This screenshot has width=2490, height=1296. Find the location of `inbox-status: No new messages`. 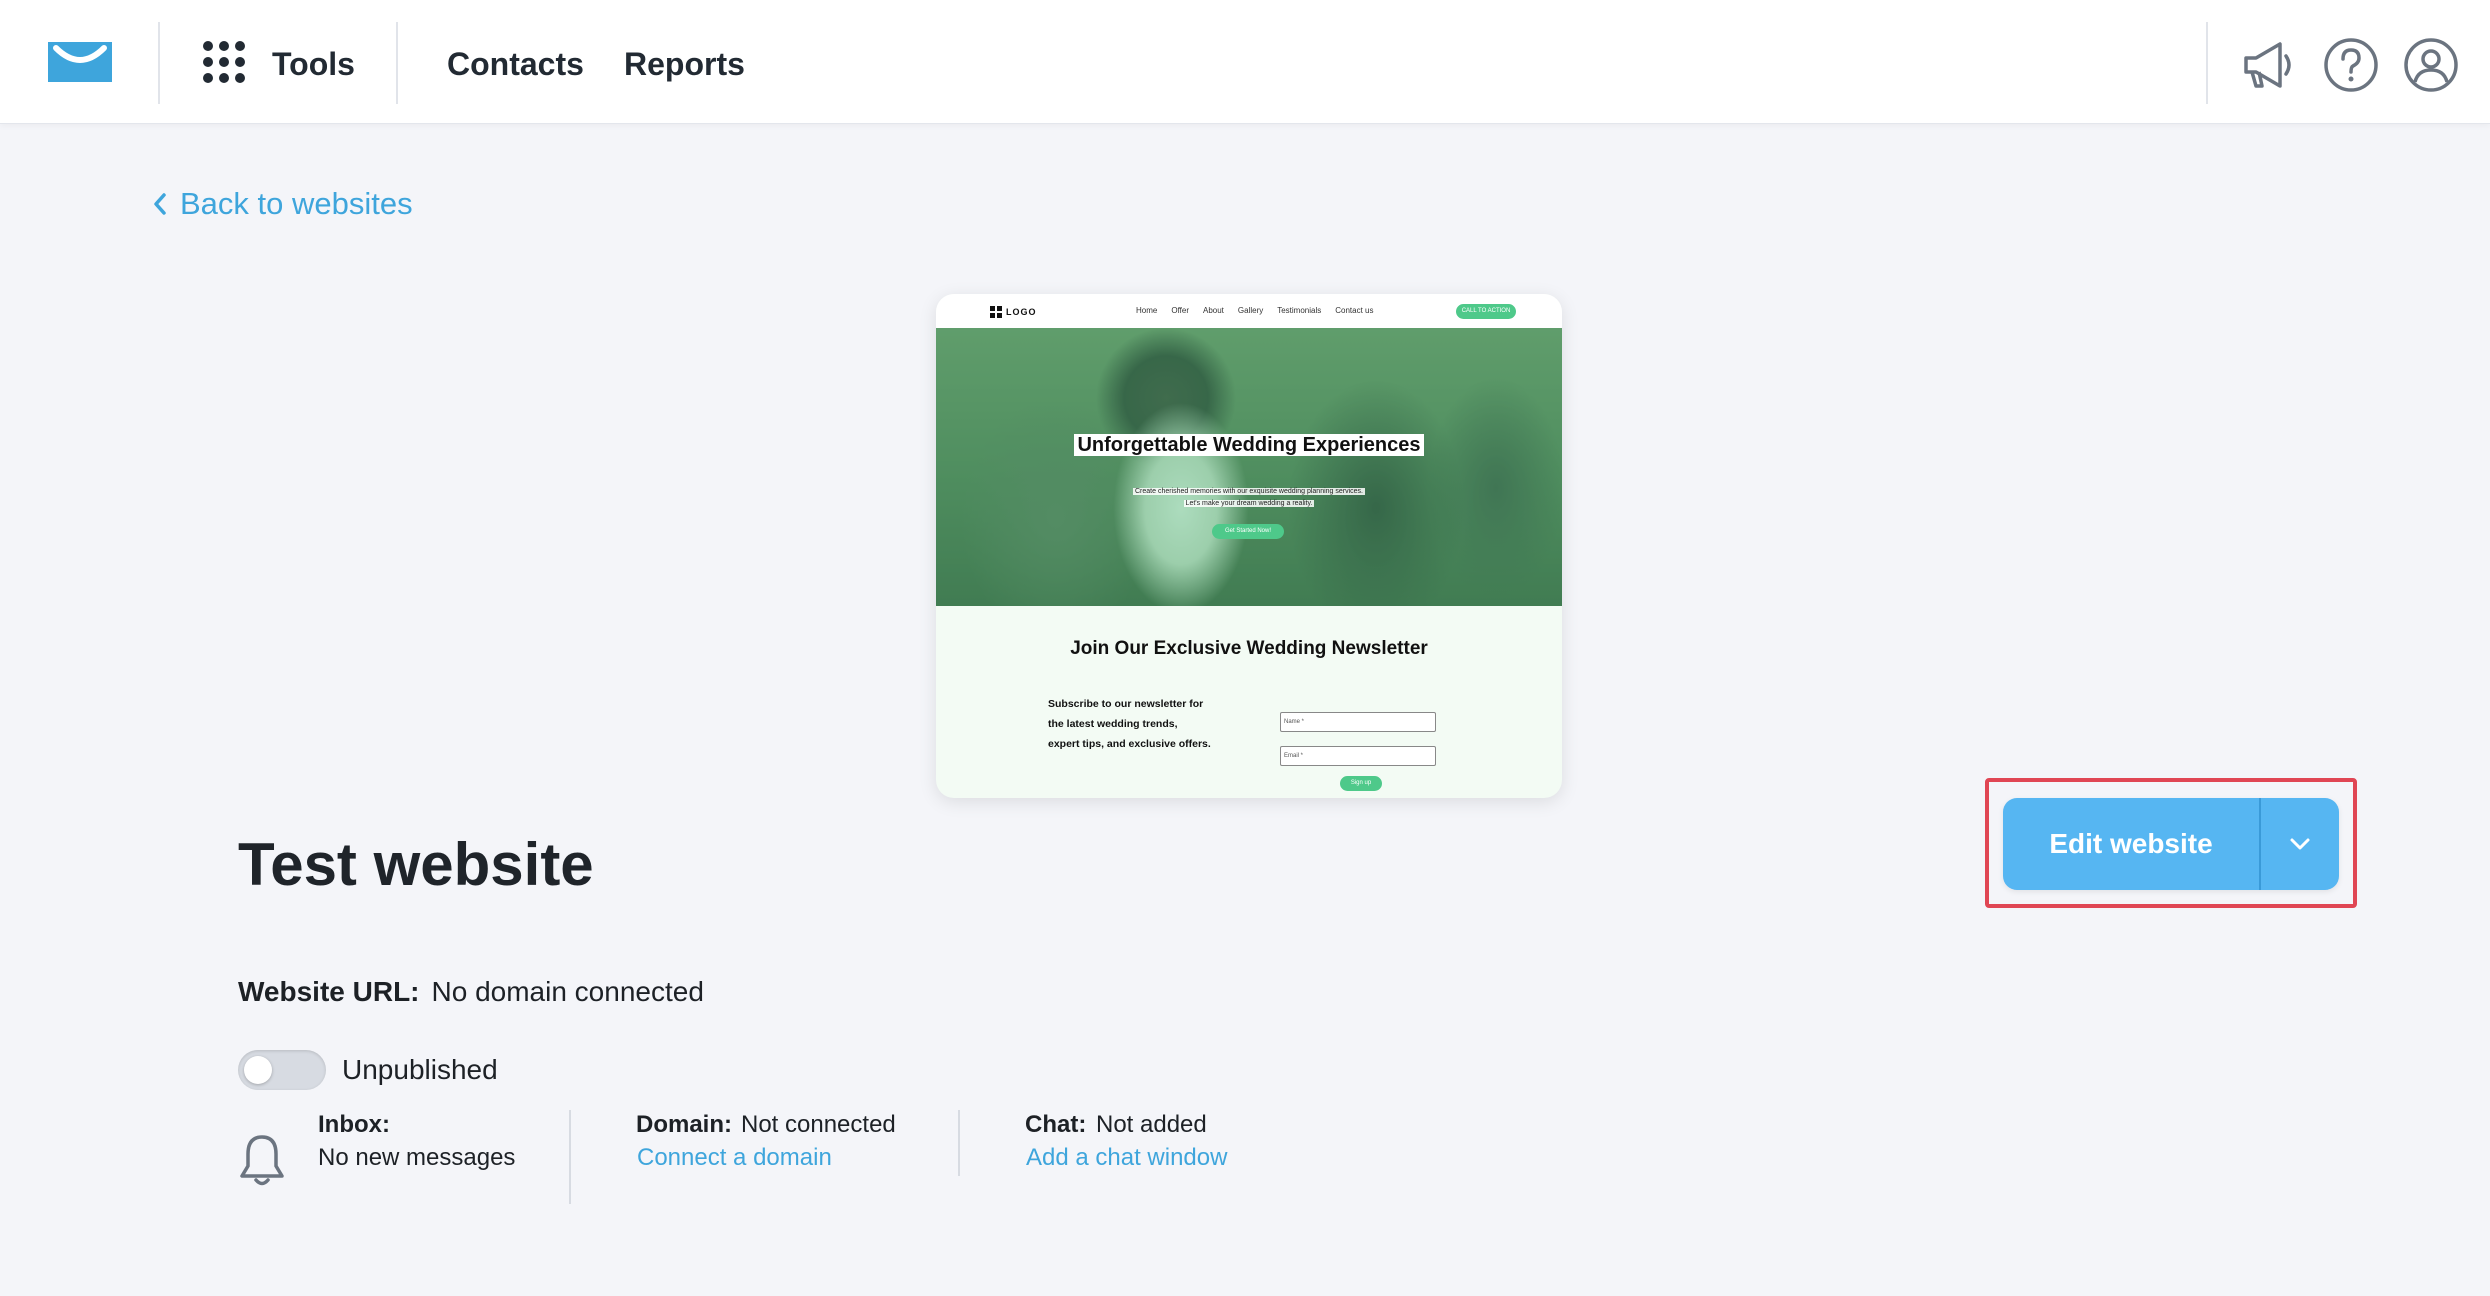

inbox-status: No new messages is located at coordinates (417, 1157).